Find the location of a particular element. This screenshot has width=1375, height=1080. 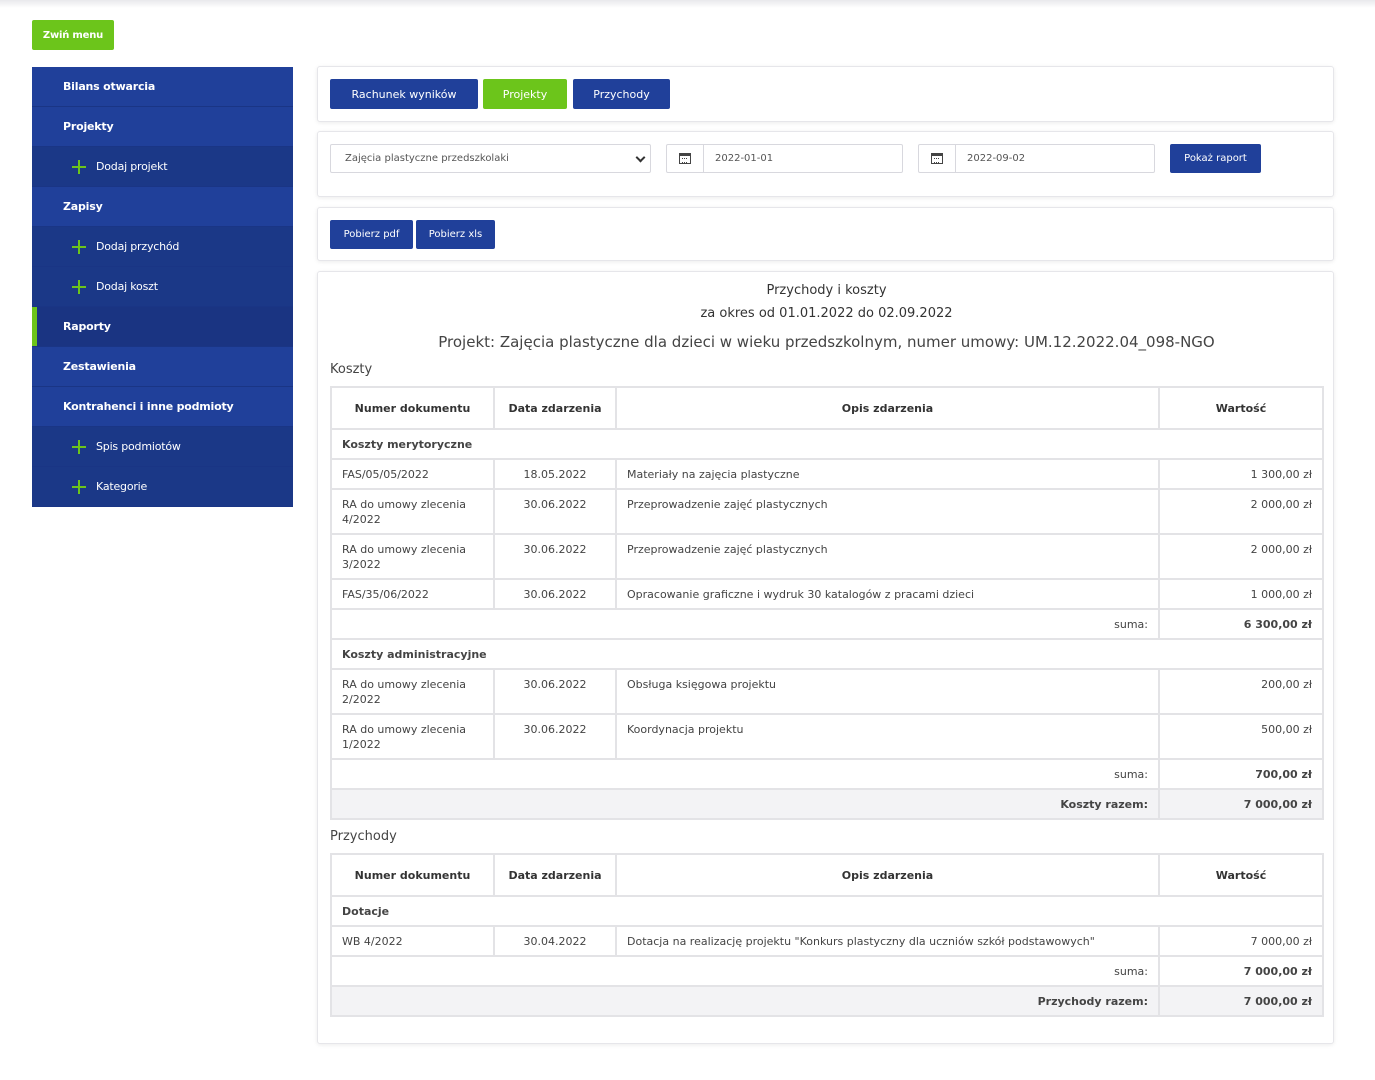

sidebar-item: Dodaj koszt is located at coordinates (162, 287).